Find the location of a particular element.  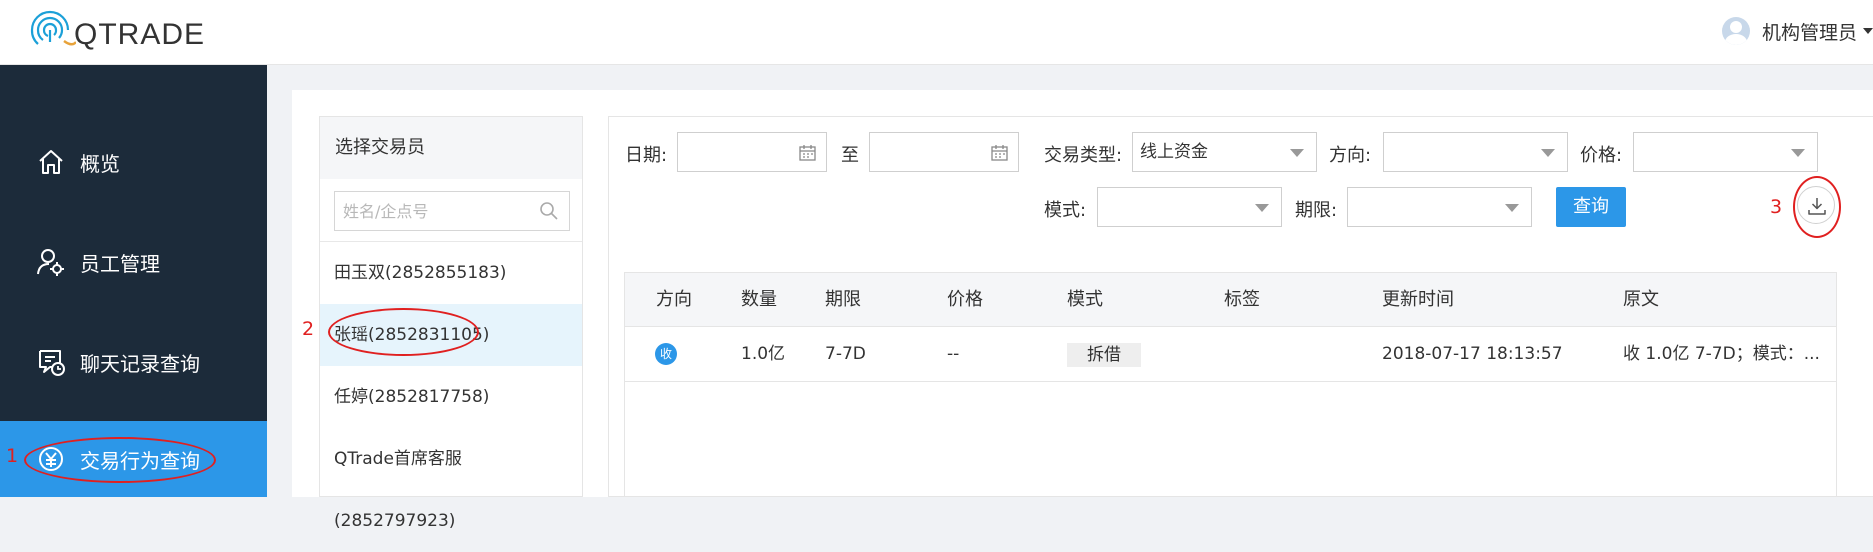

trader-search-input is located at coordinates (430, 211).